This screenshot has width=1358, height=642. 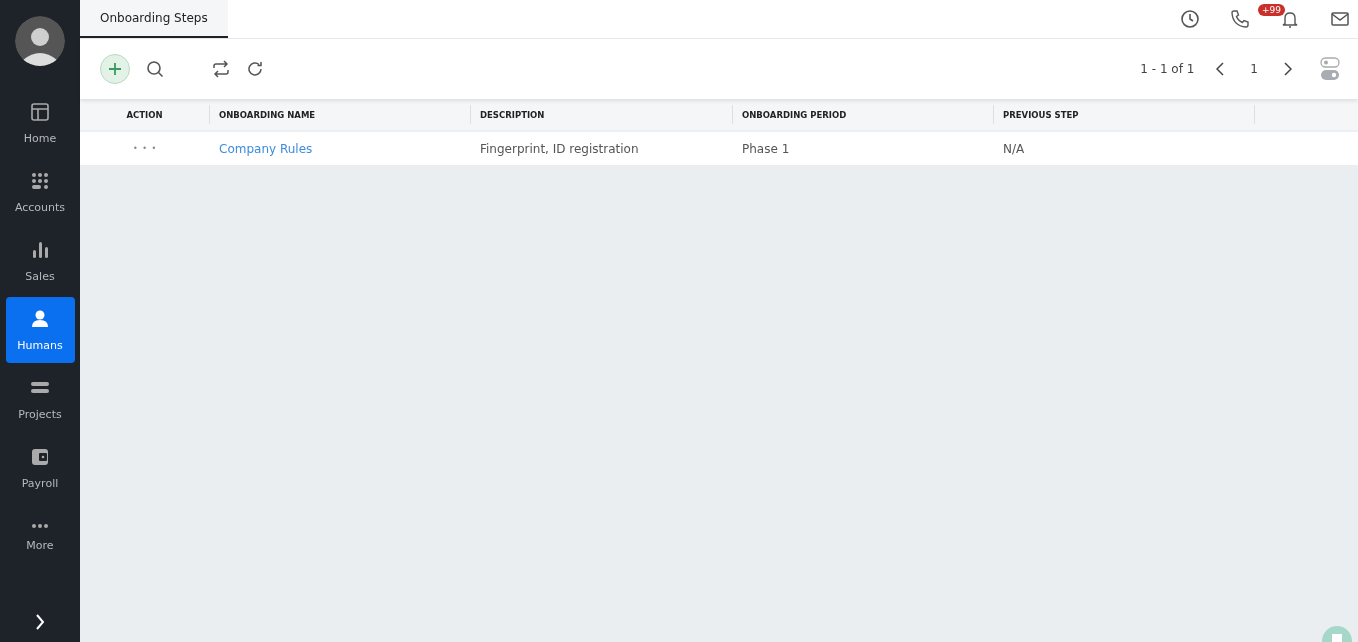 What do you see at coordinates (1290, 19) in the screenshot?
I see `bell-icon` at bounding box center [1290, 19].